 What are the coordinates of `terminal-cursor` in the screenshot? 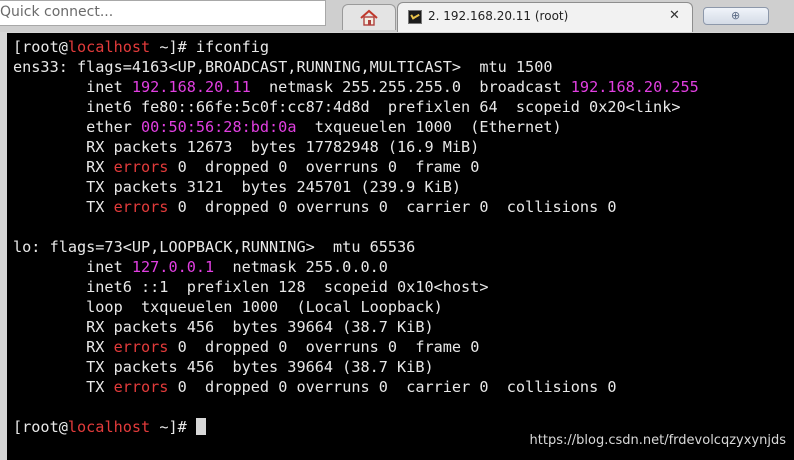 It's located at (200, 426).